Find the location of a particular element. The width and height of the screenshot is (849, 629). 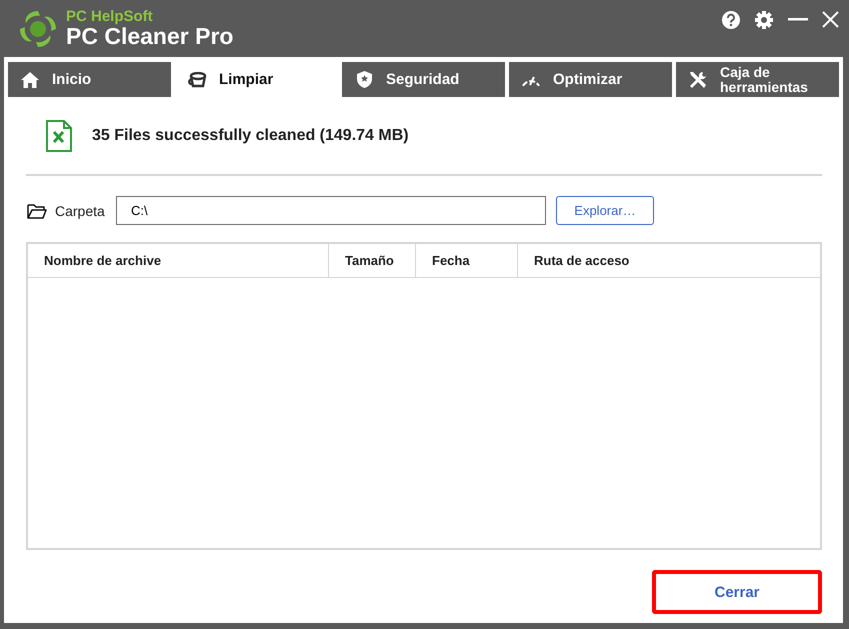

home-icon is located at coordinates (30, 80).